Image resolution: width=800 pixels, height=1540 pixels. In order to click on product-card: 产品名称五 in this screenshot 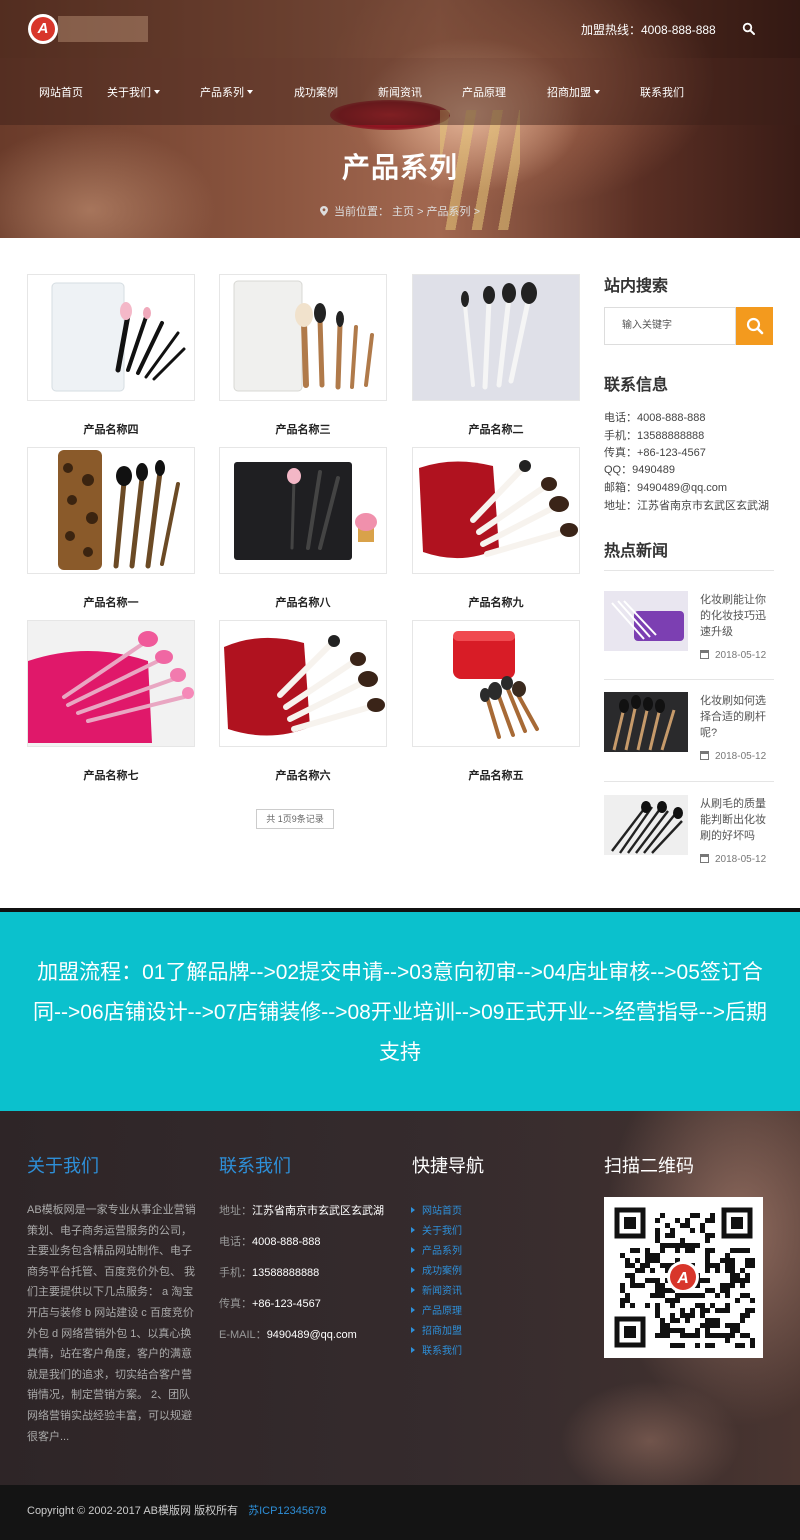, I will do `click(496, 701)`.